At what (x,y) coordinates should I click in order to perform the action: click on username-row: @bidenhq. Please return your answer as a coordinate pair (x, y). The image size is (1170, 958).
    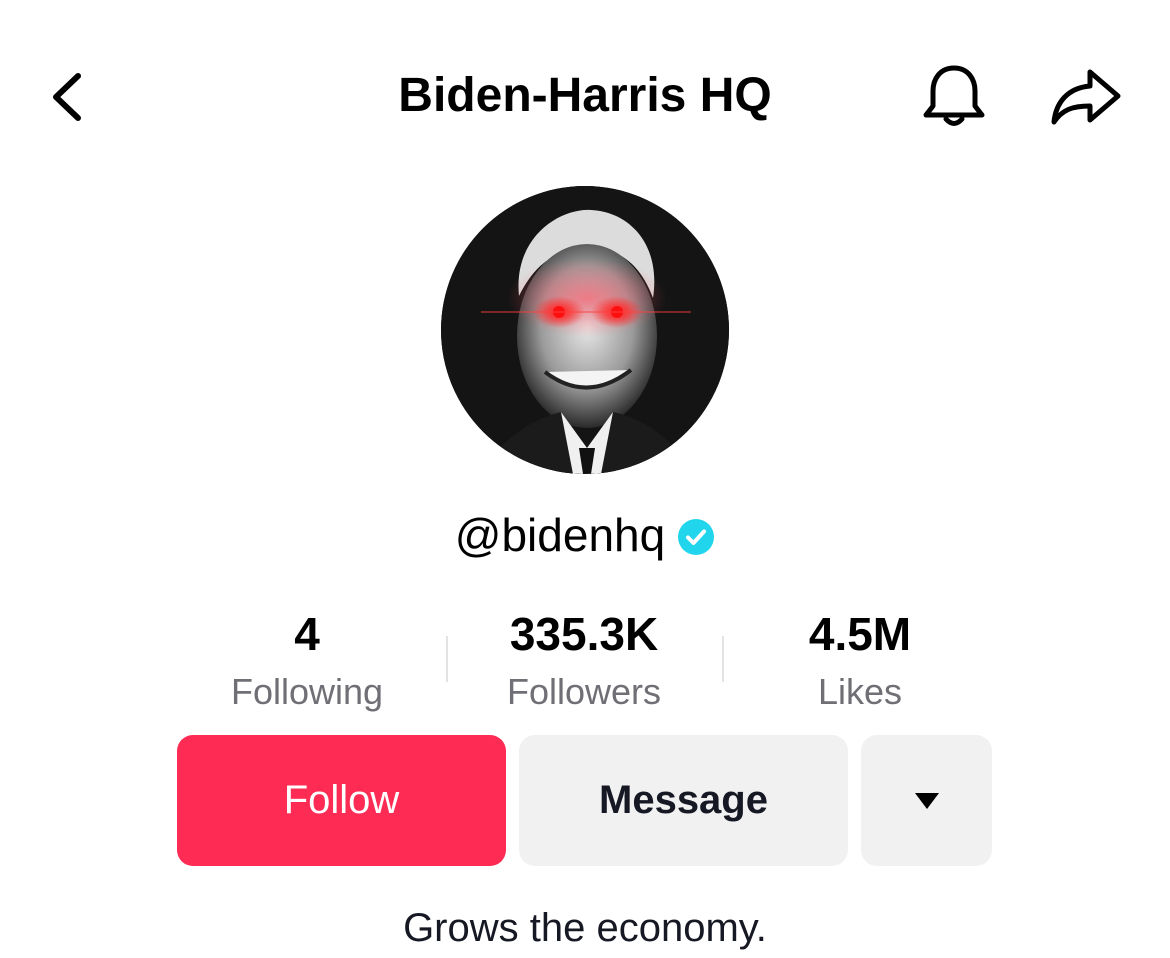
    Looking at the image, I should click on (585, 535).